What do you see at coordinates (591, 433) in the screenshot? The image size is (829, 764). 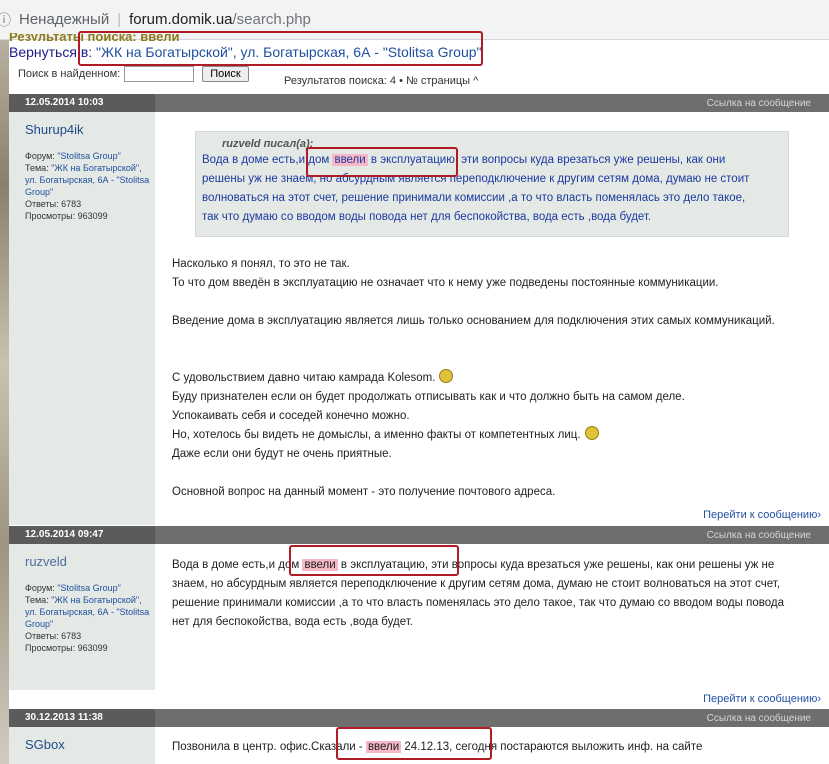 I see `thumbs-up-smiley-icon` at bounding box center [591, 433].